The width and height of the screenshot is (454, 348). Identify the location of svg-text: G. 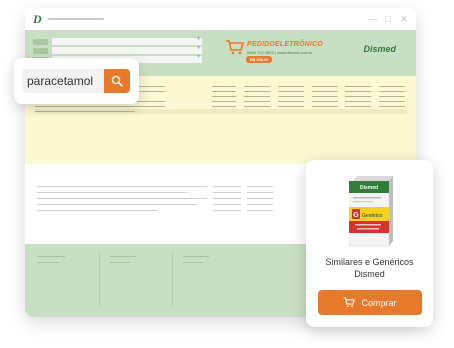
(356, 215).